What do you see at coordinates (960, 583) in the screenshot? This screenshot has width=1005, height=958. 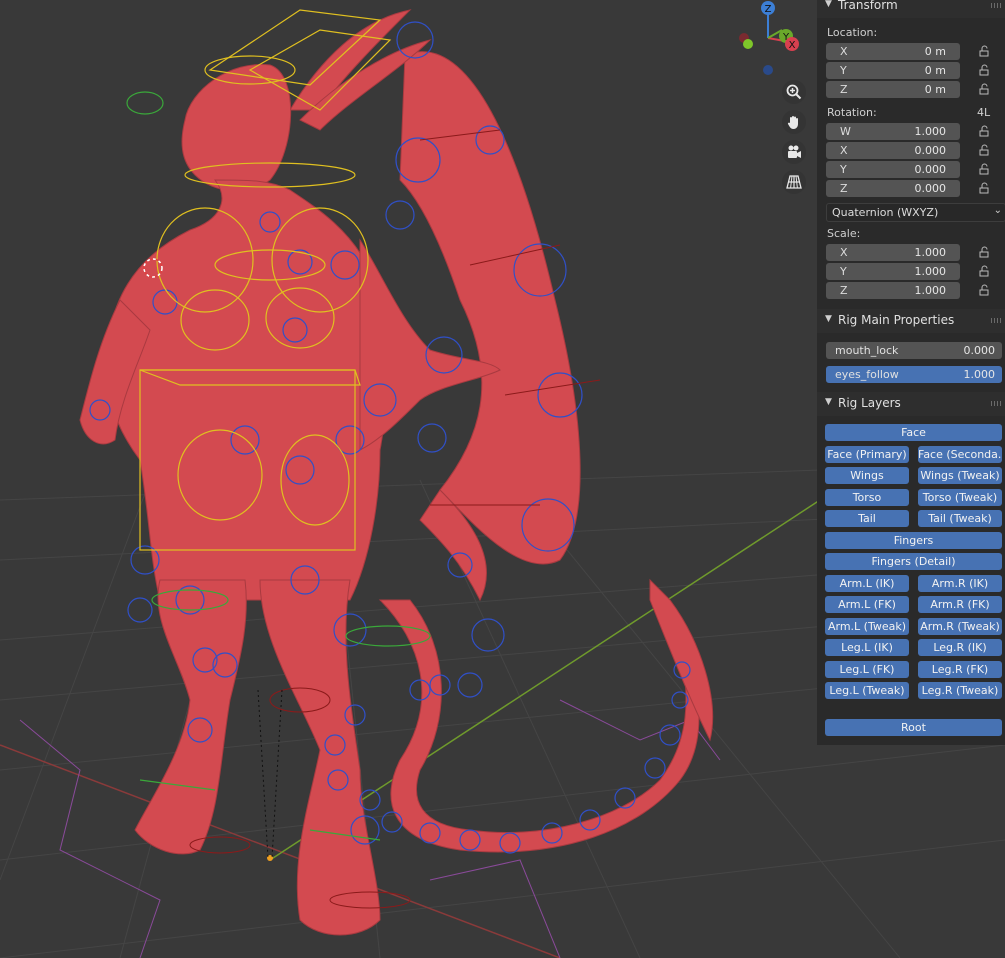 I see `layer-arm-r-ik-button: Arm.R (IK)` at bounding box center [960, 583].